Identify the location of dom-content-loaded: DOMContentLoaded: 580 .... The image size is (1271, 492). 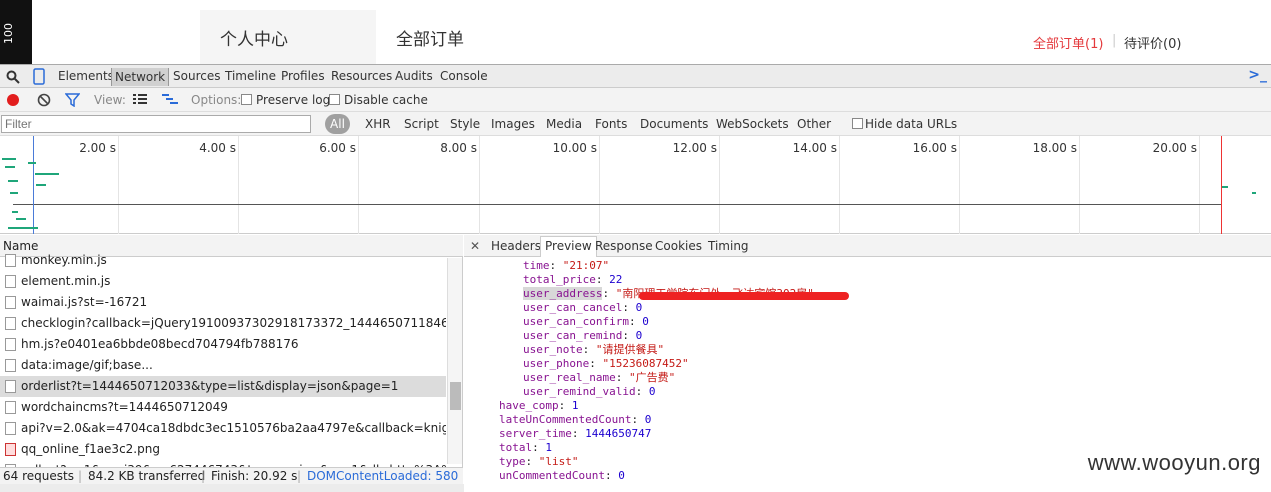
(385, 476).